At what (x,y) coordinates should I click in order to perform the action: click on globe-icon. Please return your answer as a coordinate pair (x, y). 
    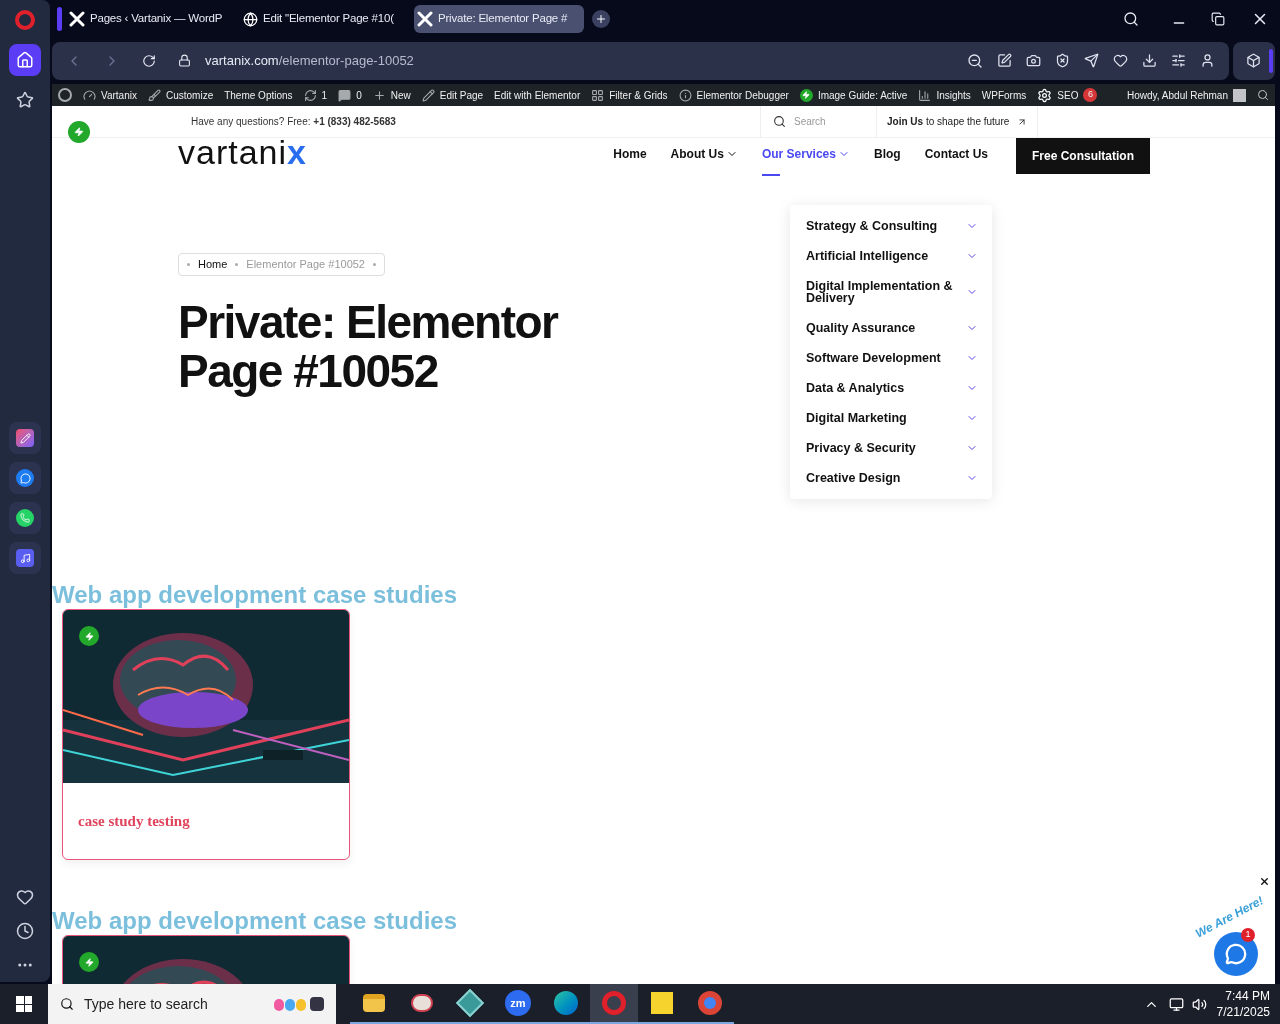
    Looking at the image, I should click on (250, 19).